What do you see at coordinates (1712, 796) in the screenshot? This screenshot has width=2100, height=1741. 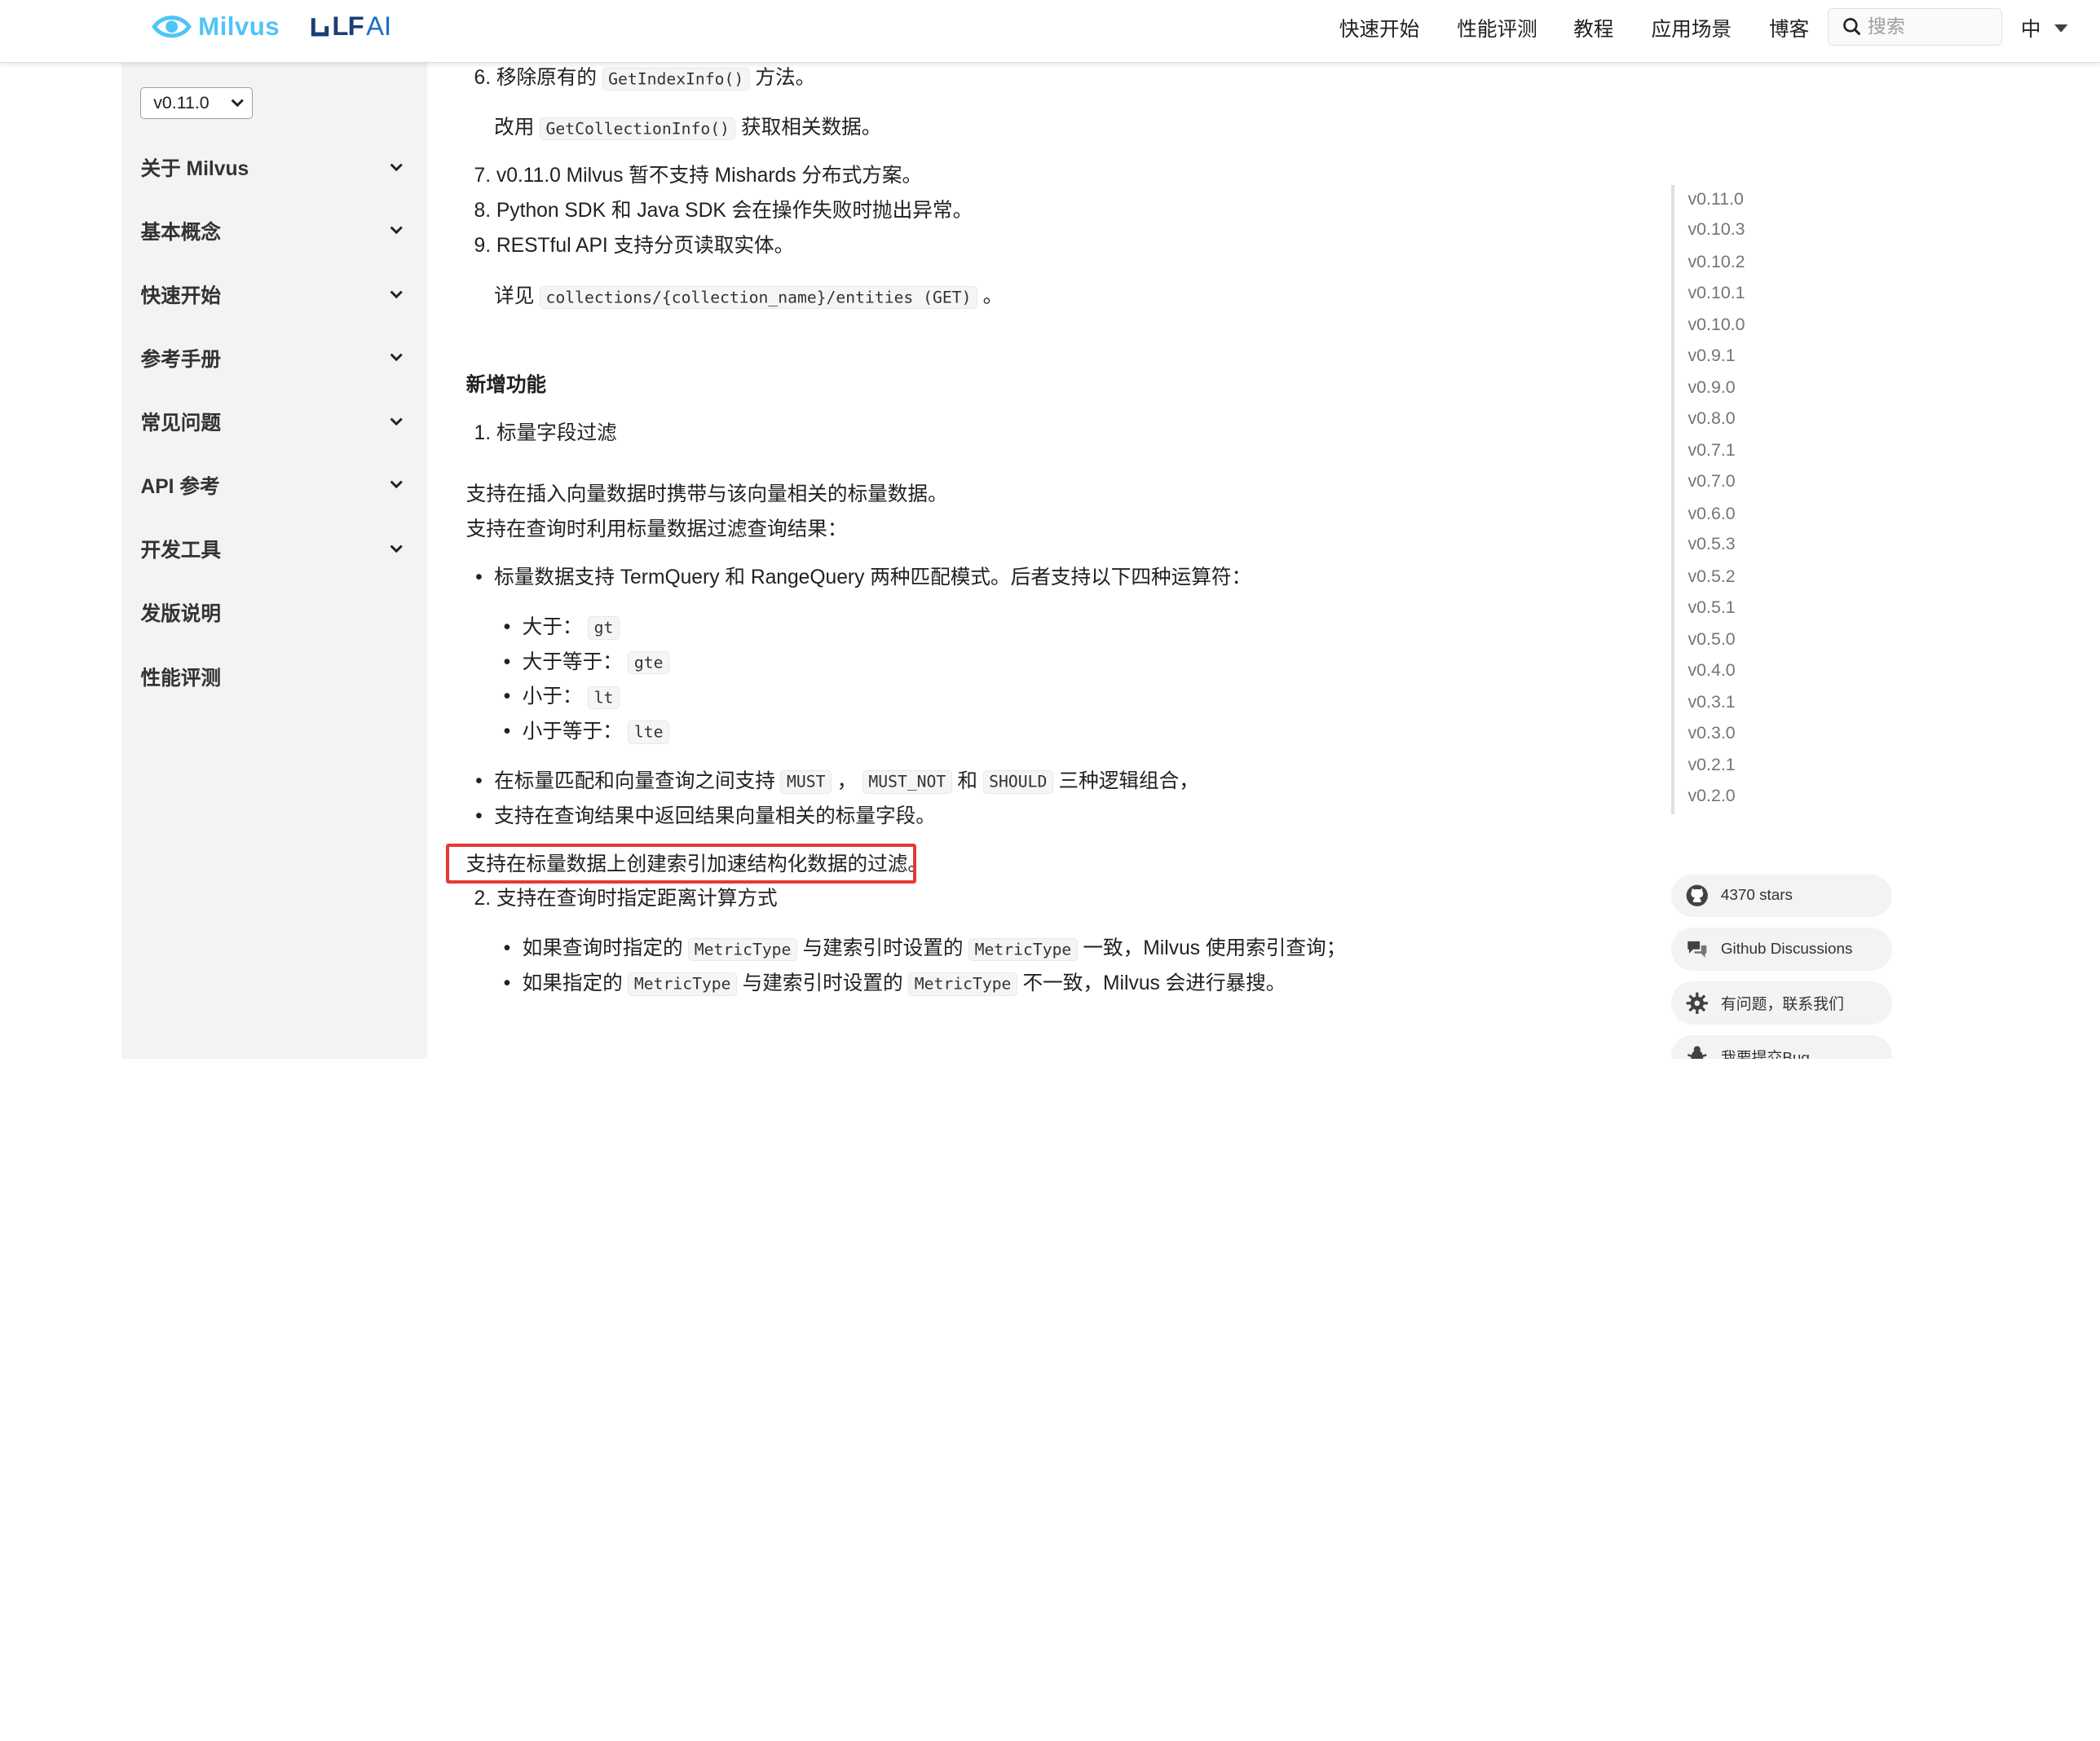 I see `version-link: v0.2.0` at bounding box center [1712, 796].